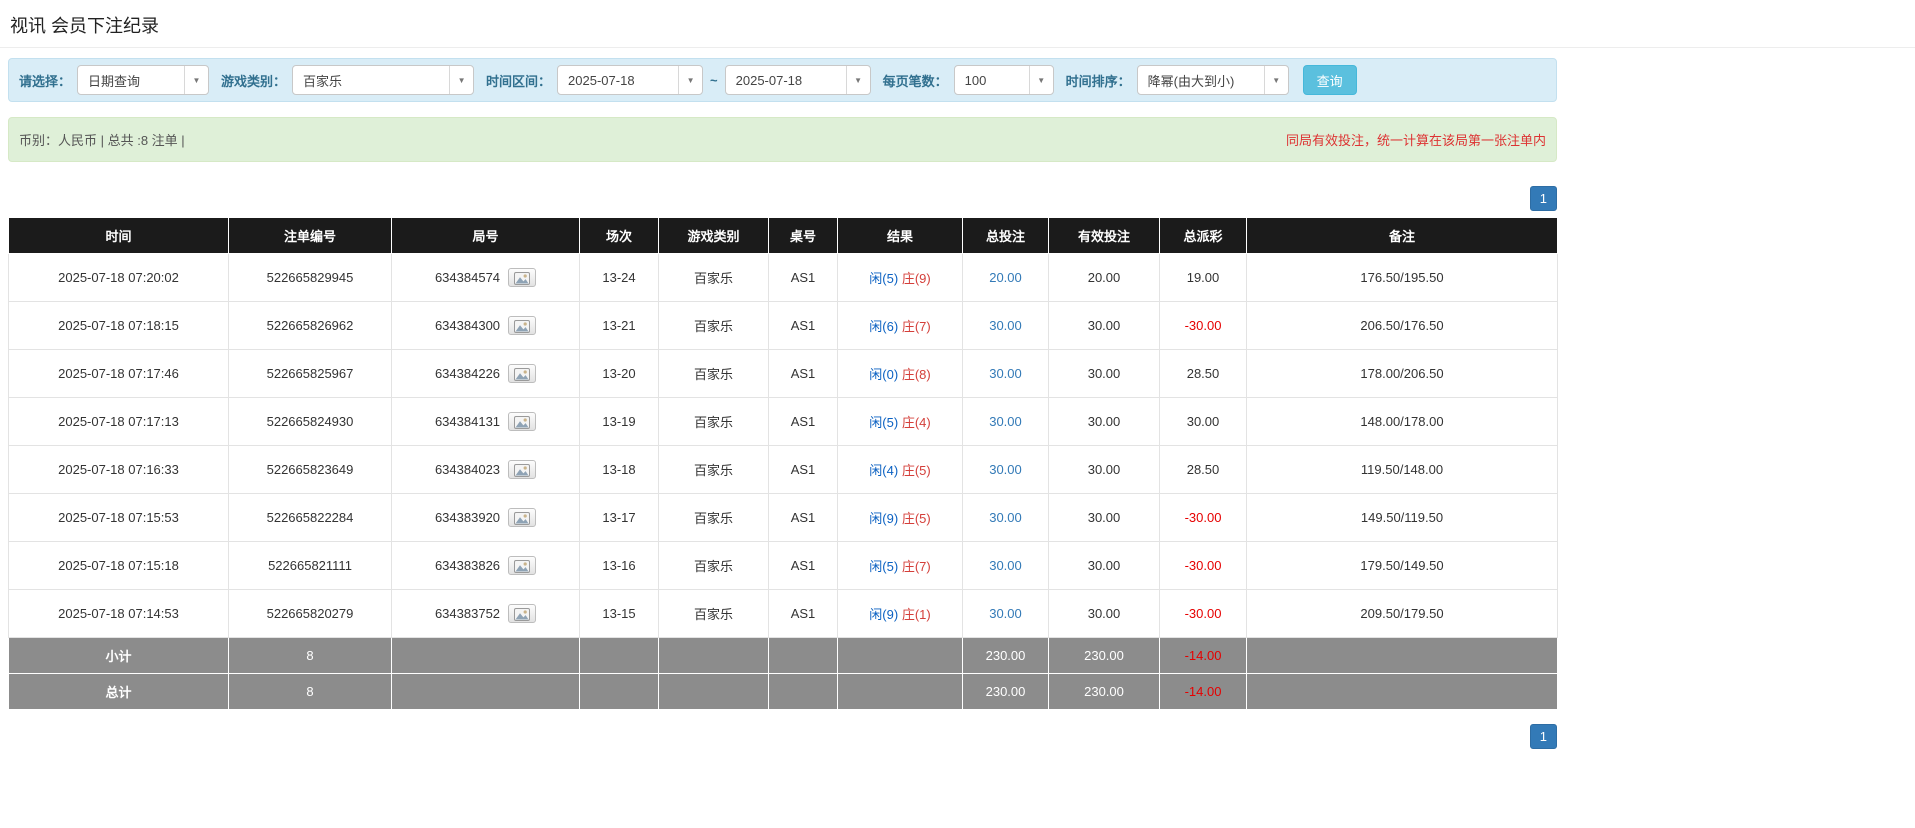 This screenshot has height=828, width=1915. What do you see at coordinates (1329, 80) in the screenshot?
I see `search-button: 查询` at bounding box center [1329, 80].